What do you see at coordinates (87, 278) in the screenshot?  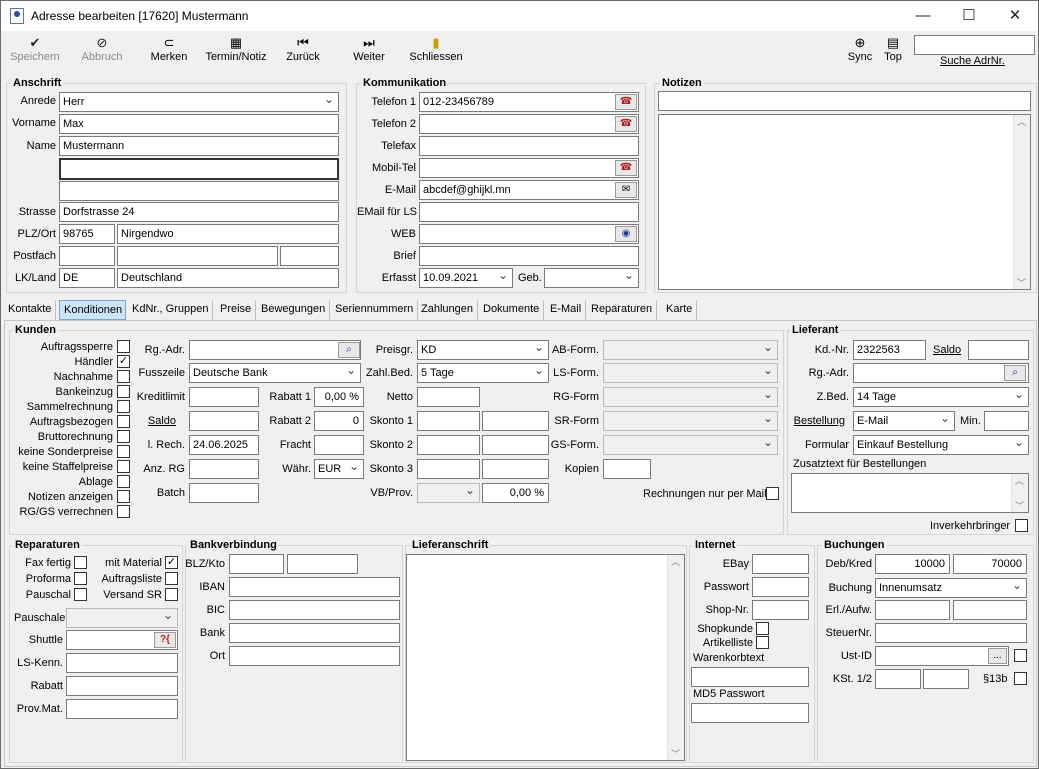 I see `lk-input: DE` at bounding box center [87, 278].